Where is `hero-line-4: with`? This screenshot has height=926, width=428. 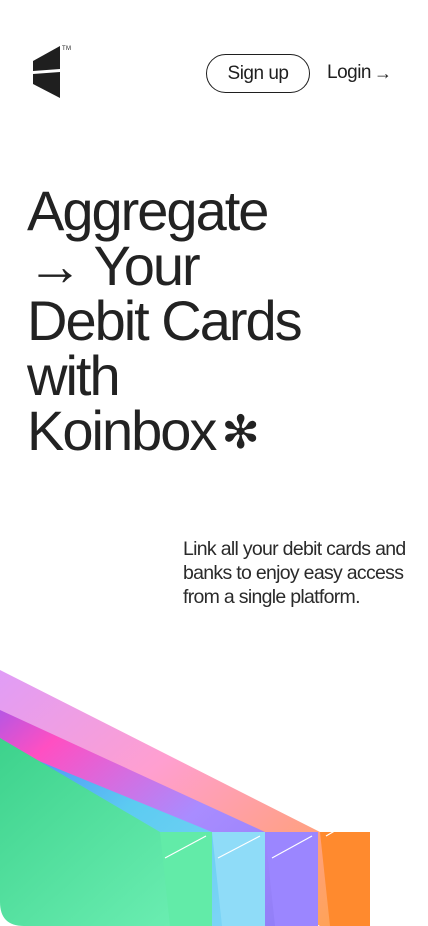 hero-line-4: with is located at coordinates (74, 375).